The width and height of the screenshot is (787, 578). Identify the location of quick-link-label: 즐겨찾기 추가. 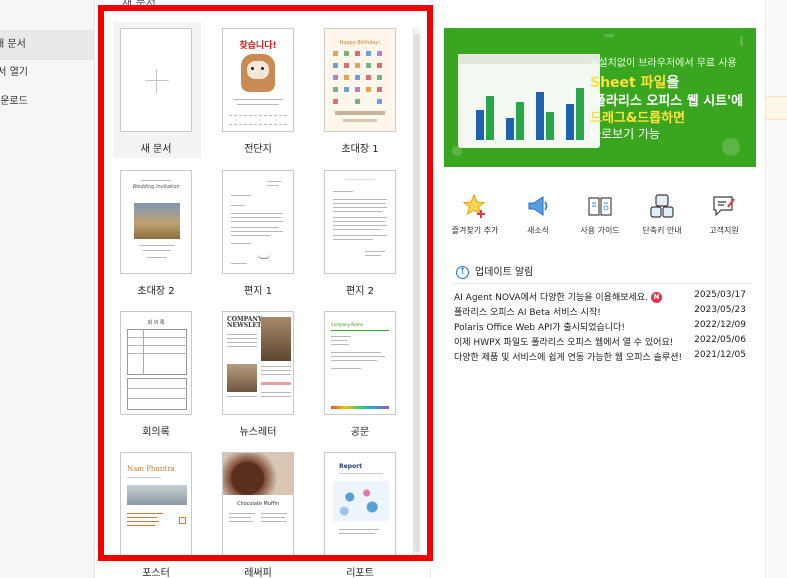
(475, 230).